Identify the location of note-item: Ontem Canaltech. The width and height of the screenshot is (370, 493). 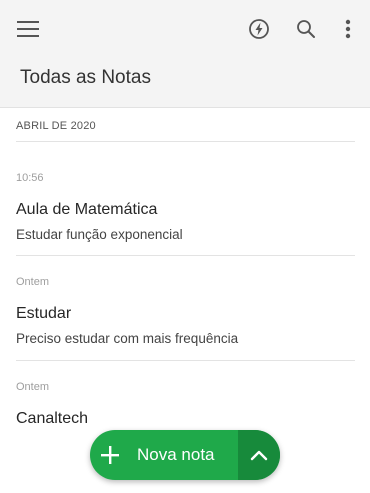
(185, 404).